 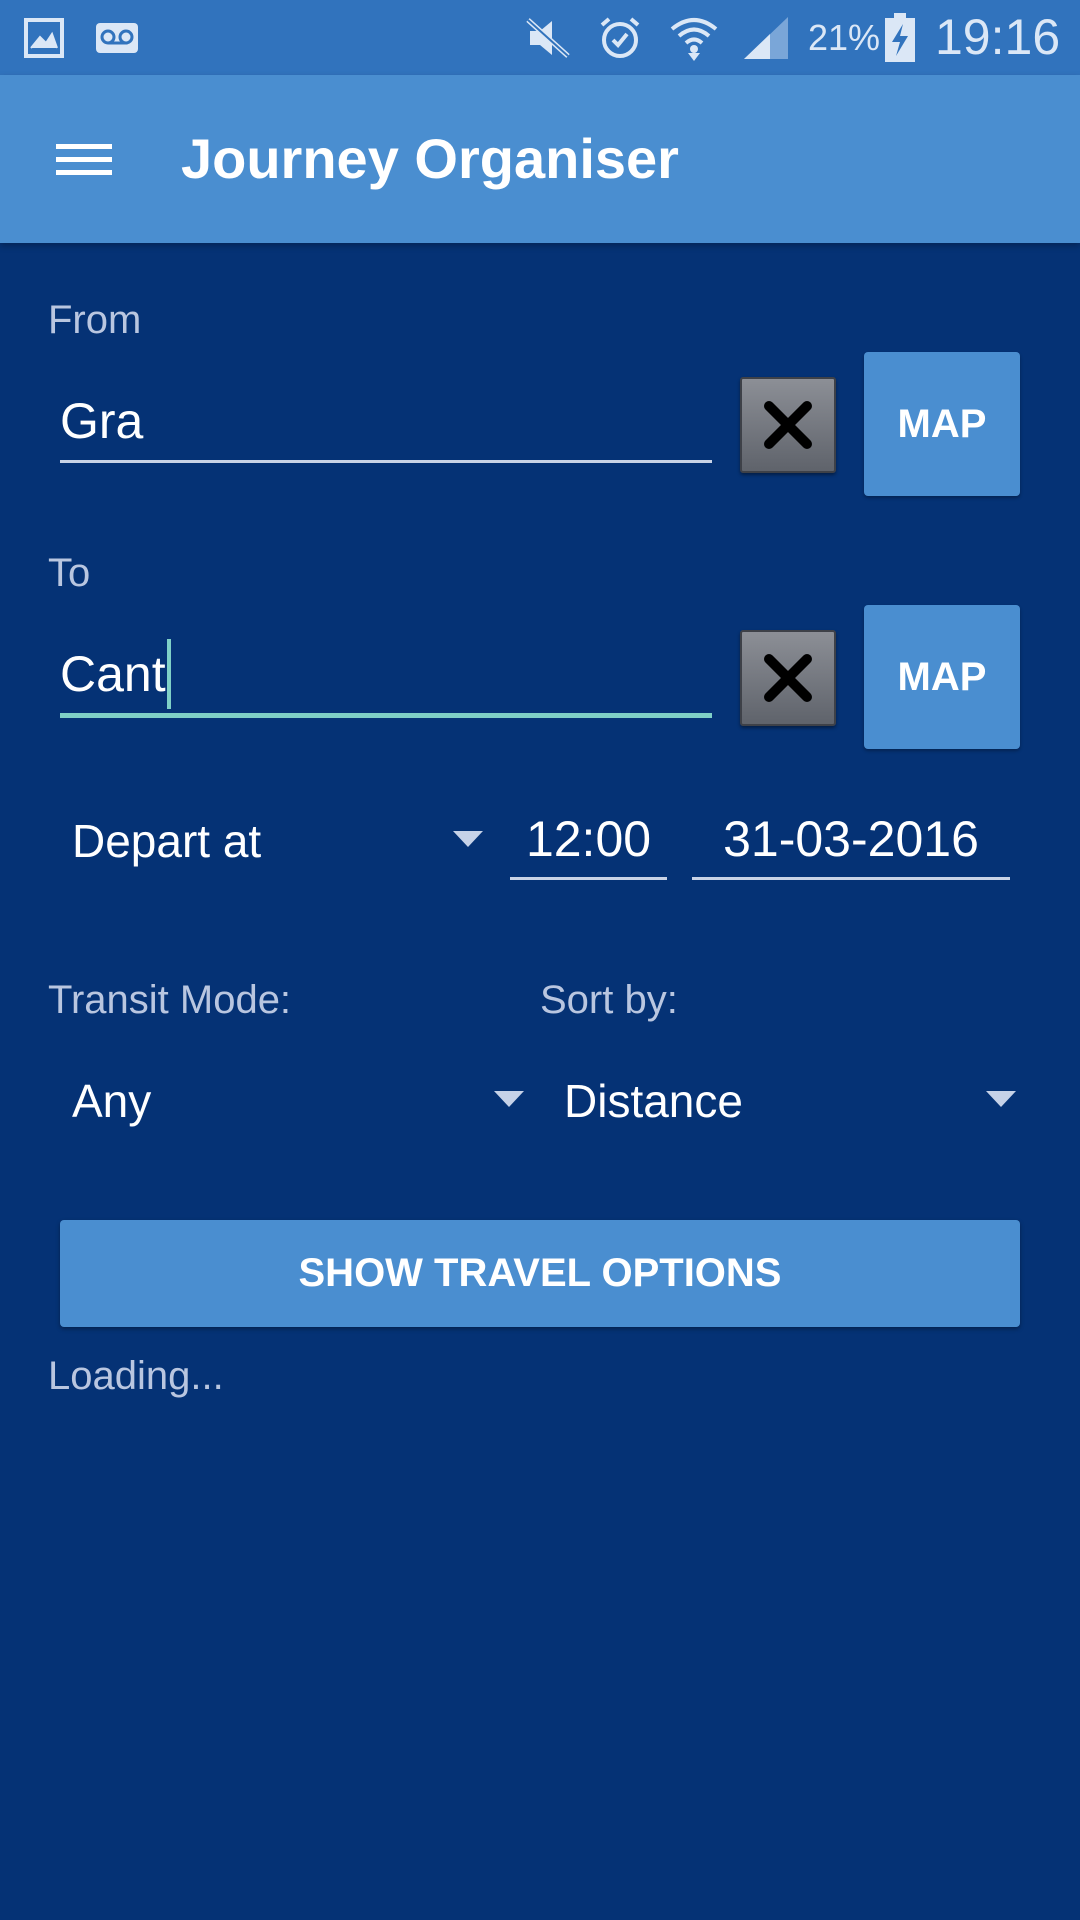 I want to click on time-value: 12:00, so click(x=588, y=839).